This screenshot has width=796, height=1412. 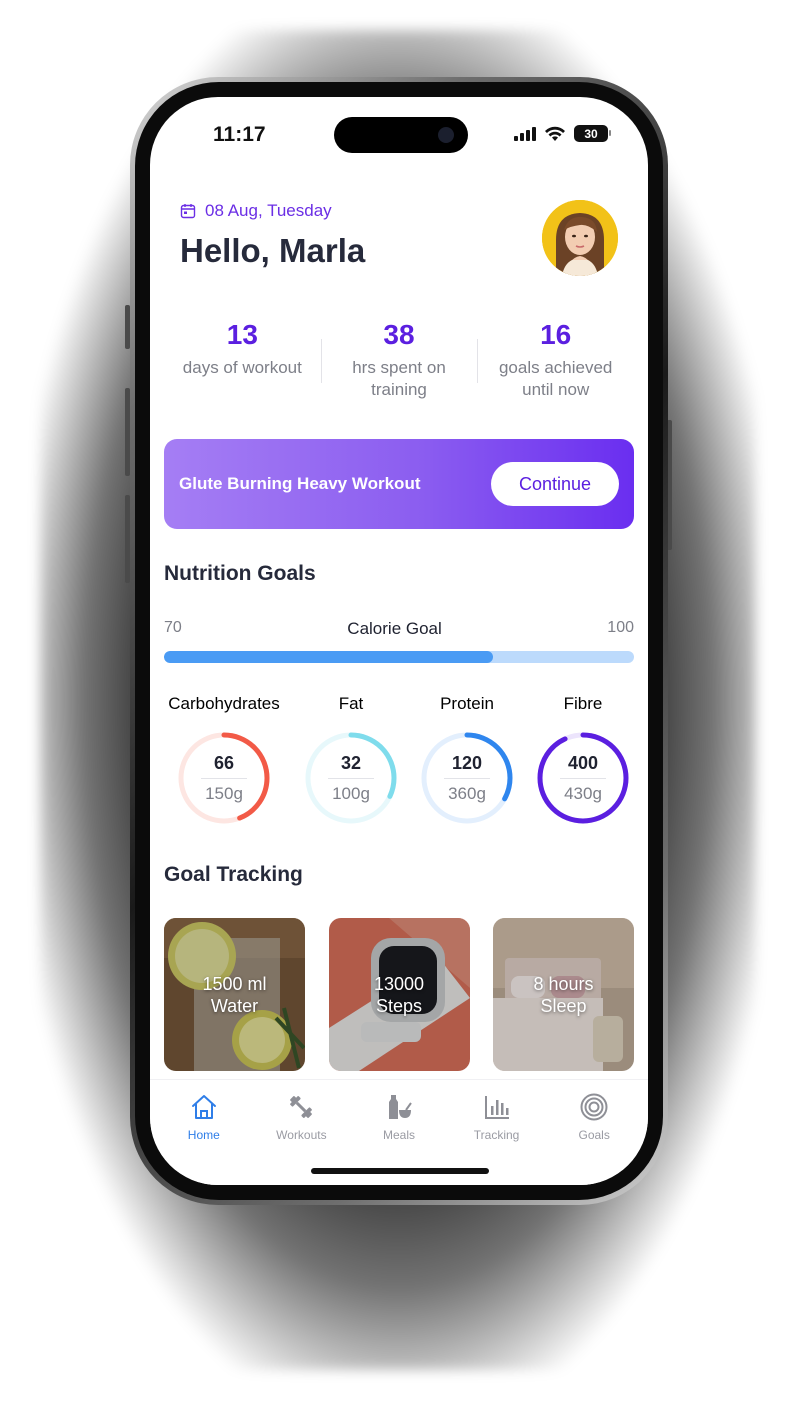 What do you see at coordinates (400, 1107) in the screenshot?
I see `meals-icon` at bounding box center [400, 1107].